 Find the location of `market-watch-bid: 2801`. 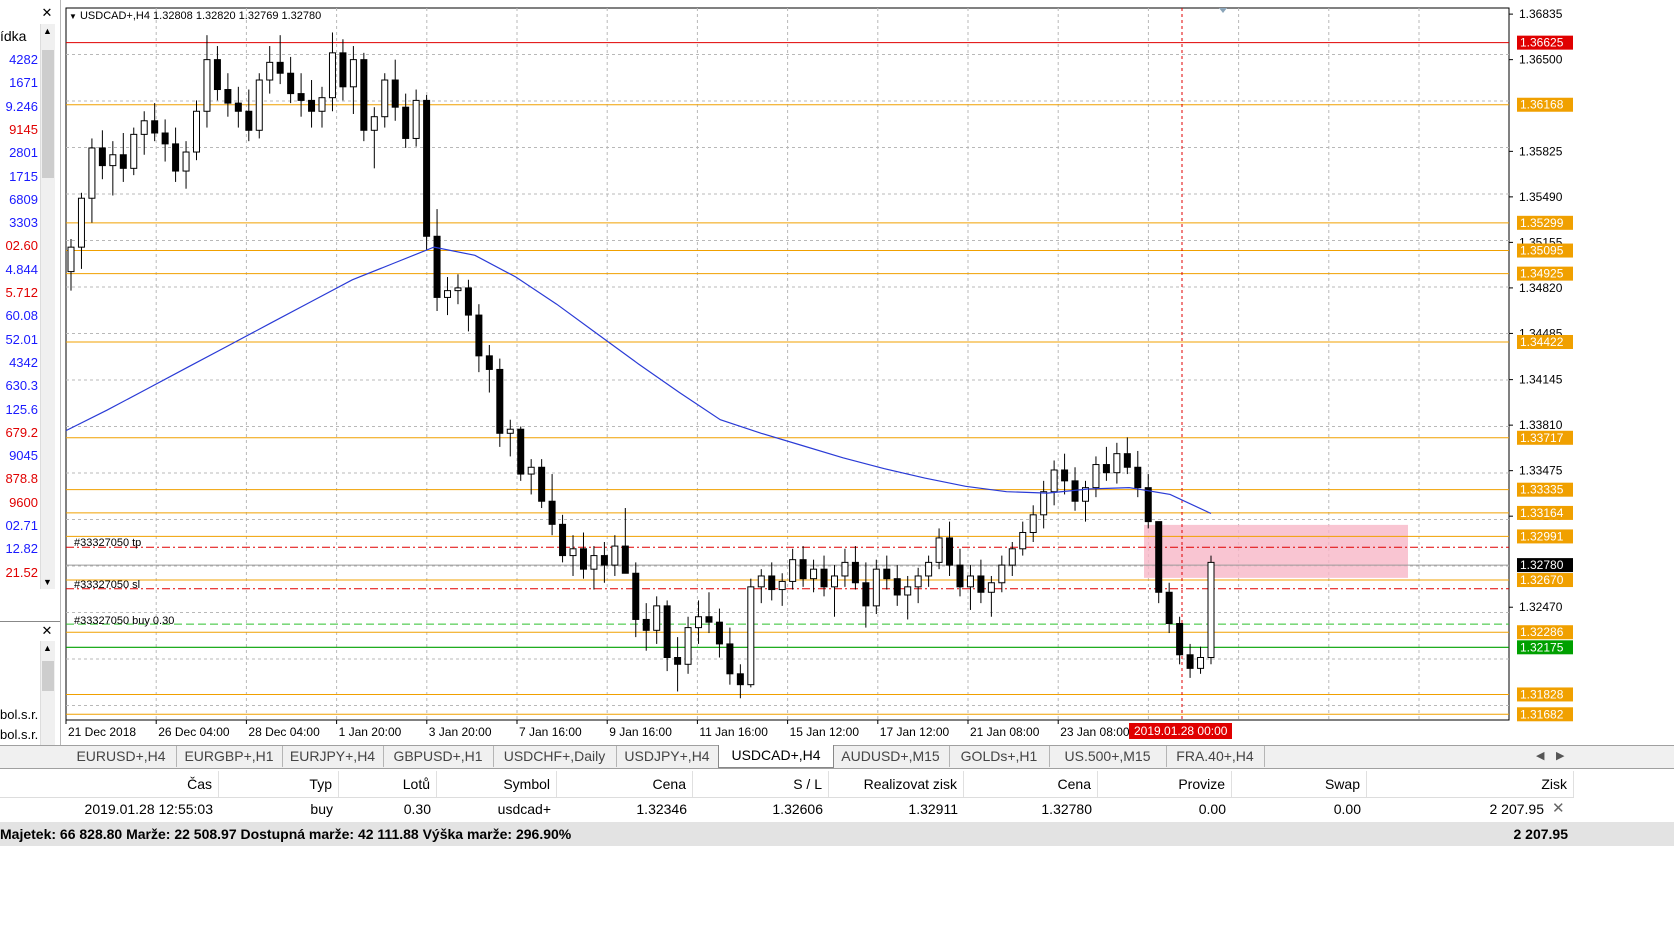

market-watch-bid: 2801 is located at coordinates (23, 153).